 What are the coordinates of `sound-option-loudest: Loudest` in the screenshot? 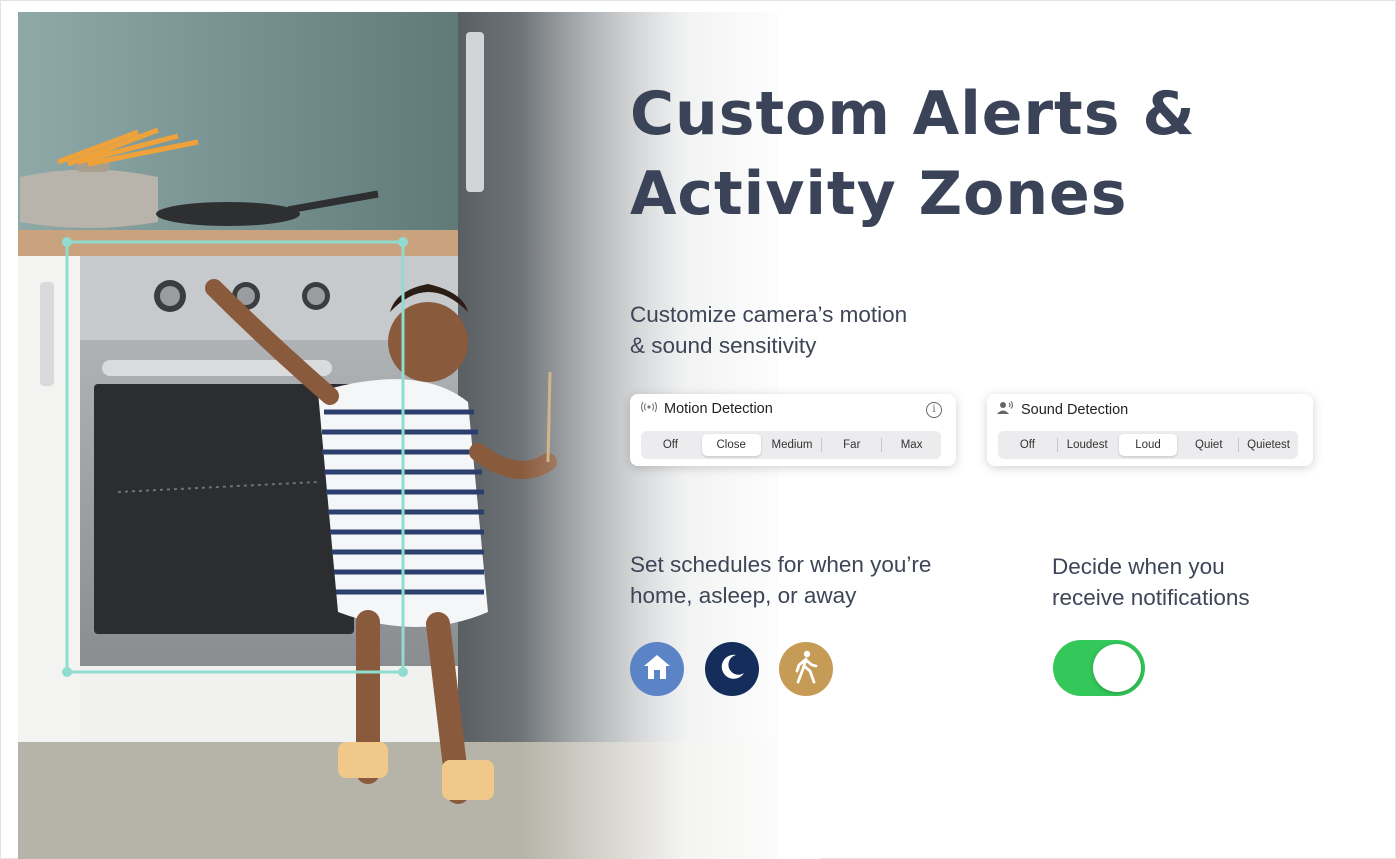 It's located at (1087, 445).